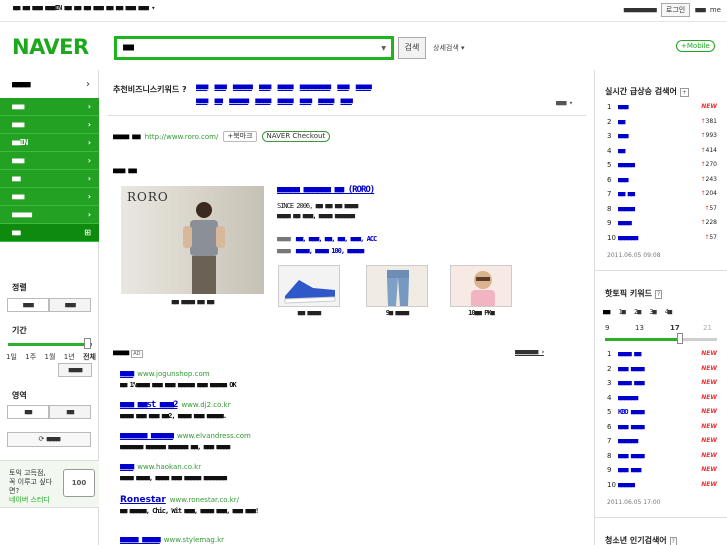 Image resolution: width=727 pixels, height=545 pixels. What do you see at coordinates (662, 226) in the screenshot?
I see `rank-row: 9 ■■■■ ↑228` at bounding box center [662, 226].